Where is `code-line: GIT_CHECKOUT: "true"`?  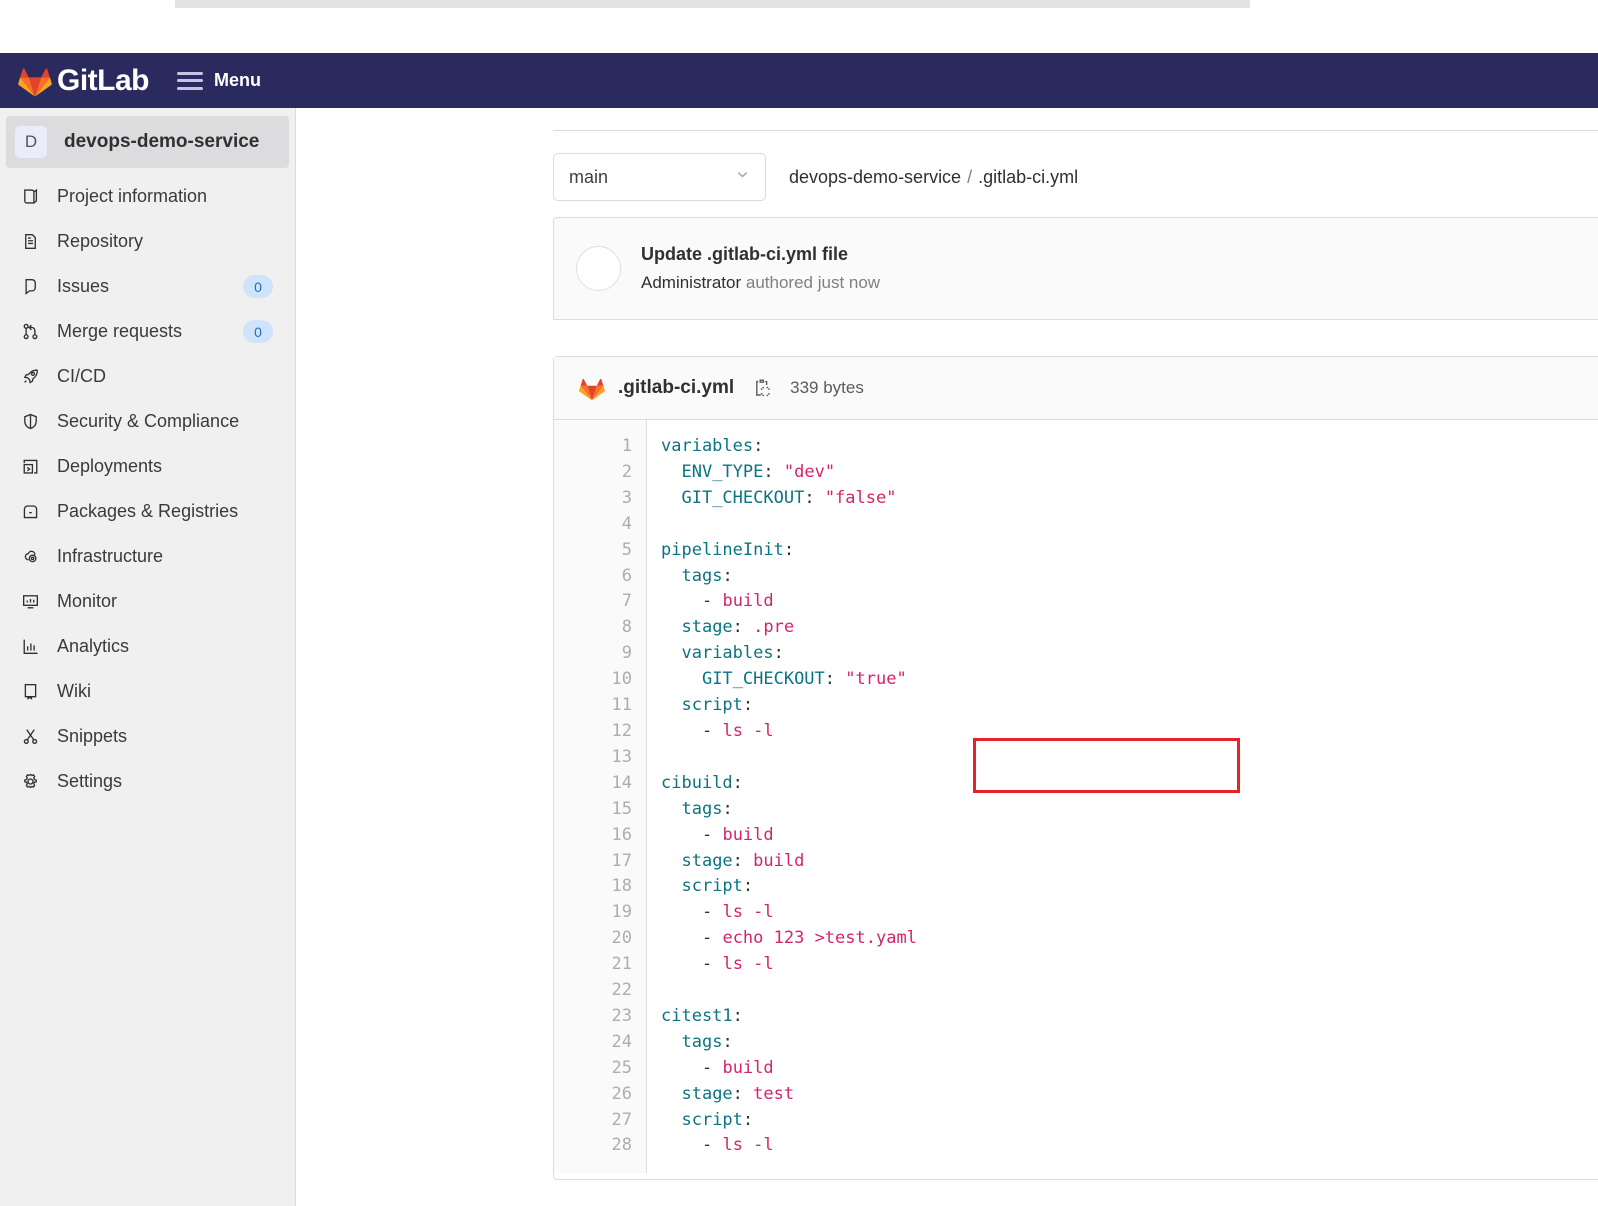 code-line: GIT_CHECKOUT: "true" is located at coordinates (804, 679).